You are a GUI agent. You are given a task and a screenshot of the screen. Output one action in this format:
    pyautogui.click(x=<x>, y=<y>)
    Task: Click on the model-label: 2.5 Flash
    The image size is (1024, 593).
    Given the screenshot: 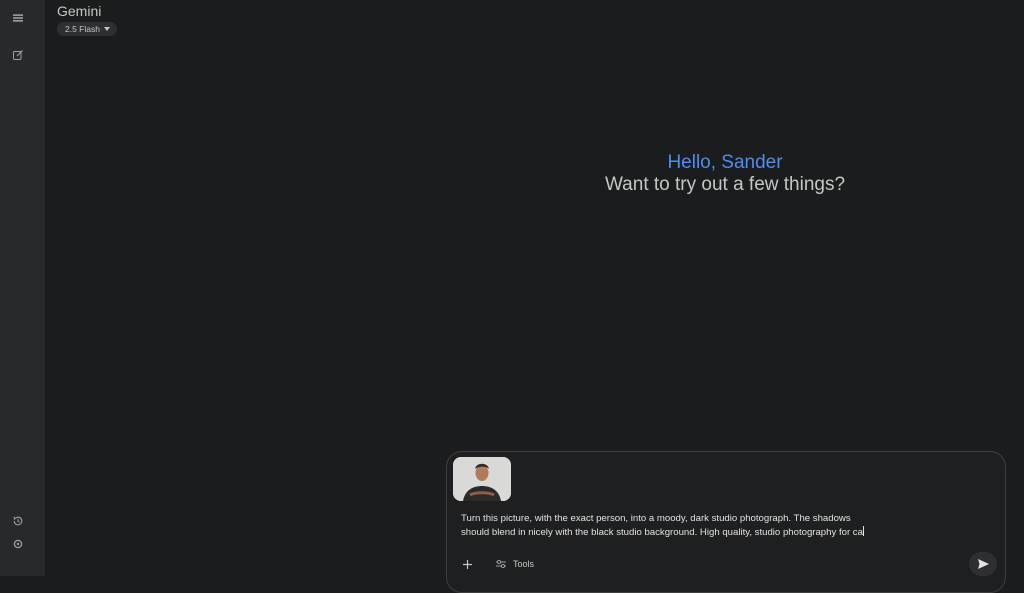 What is the action you would take?
    pyautogui.click(x=82, y=29)
    